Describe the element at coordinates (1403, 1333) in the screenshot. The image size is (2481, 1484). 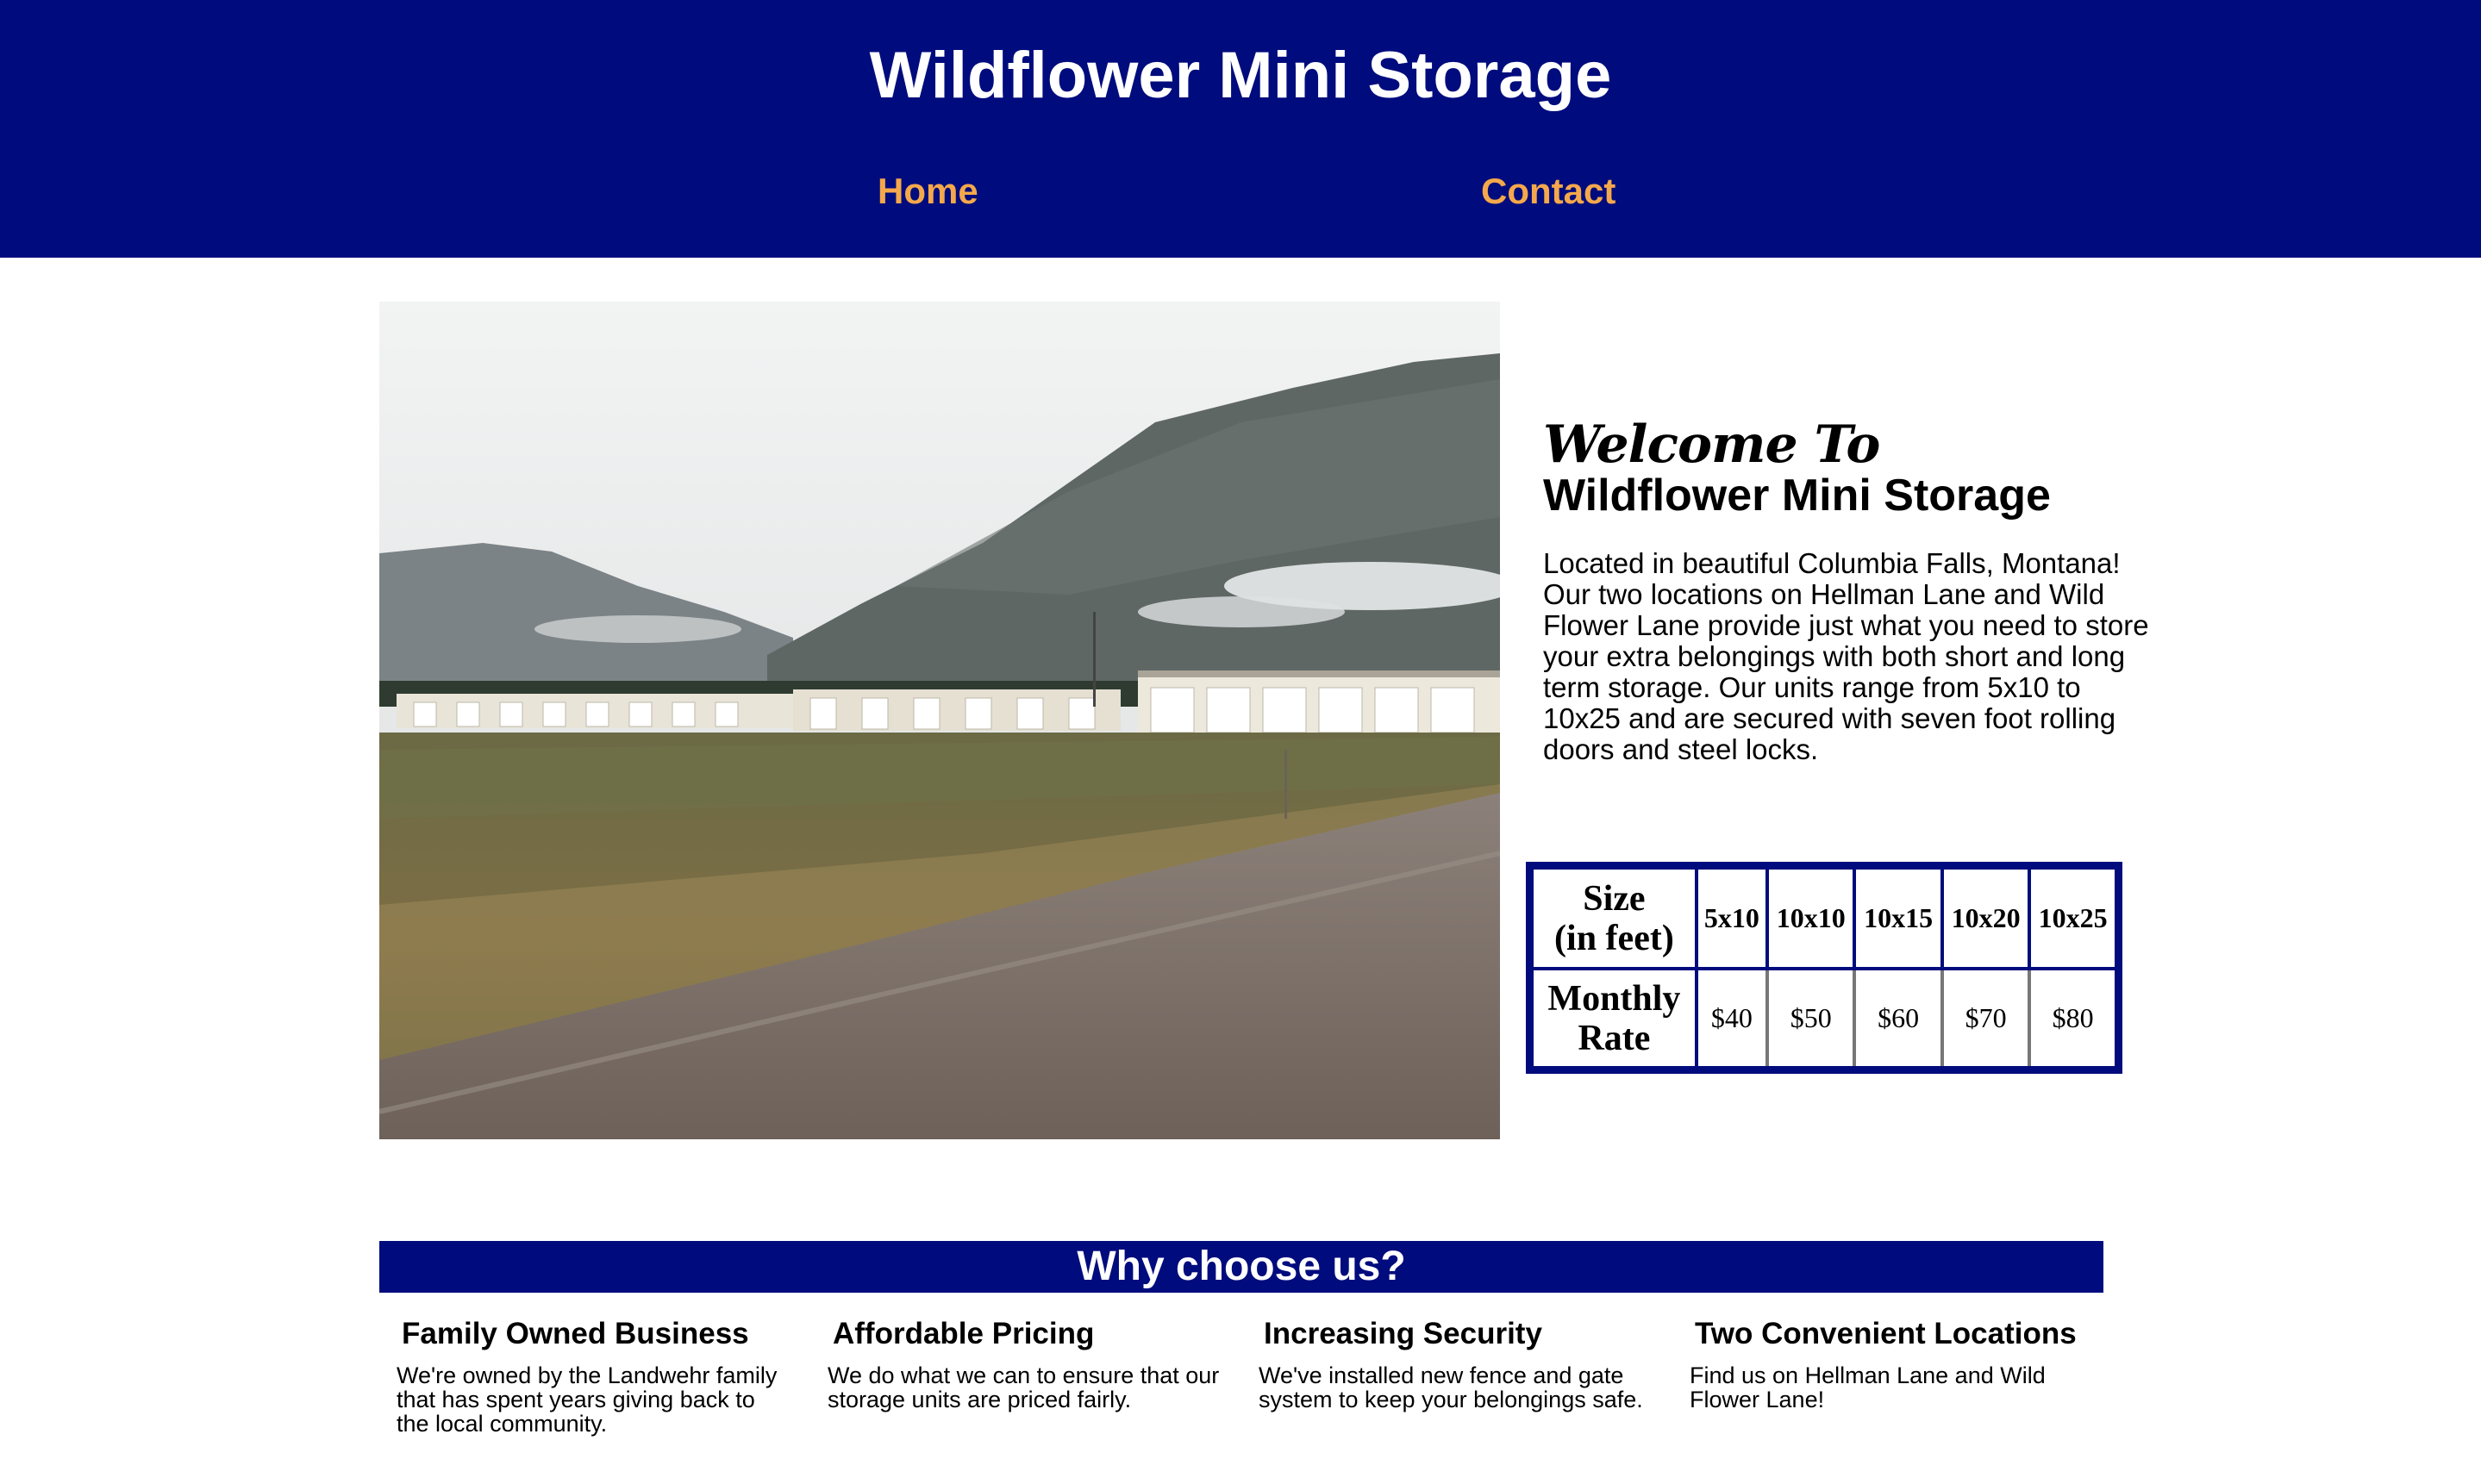
I see `feature-title: Increasing Security` at that location.